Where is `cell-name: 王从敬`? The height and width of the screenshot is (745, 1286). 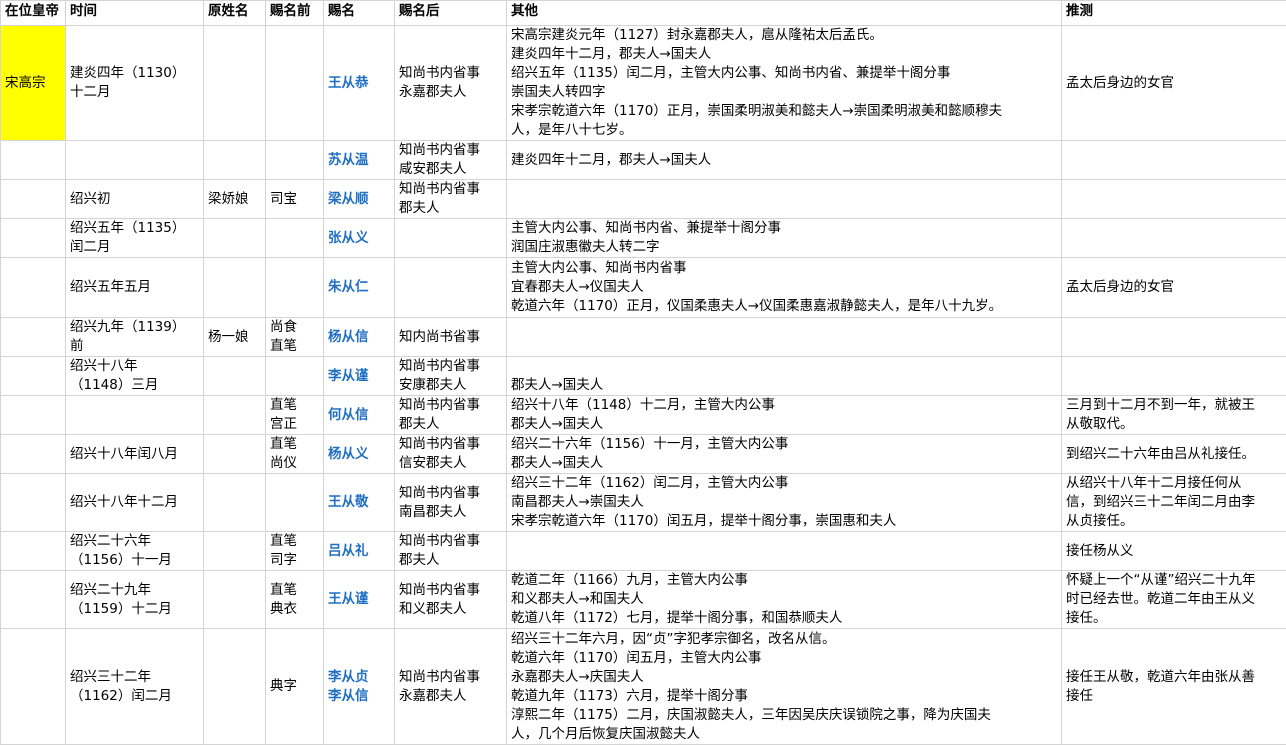 cell-name: 王从敬 is located at coordinates (359, 503).